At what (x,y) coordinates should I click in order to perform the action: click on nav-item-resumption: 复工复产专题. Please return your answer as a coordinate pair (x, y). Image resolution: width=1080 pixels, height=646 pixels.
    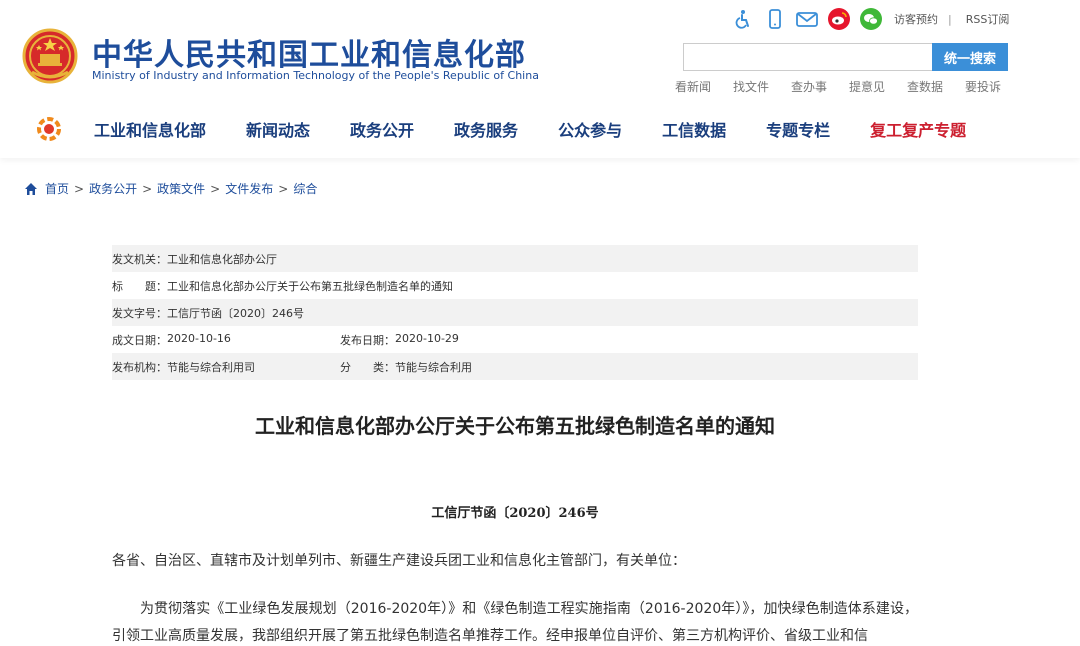
    Looking at the image, I should click on (918, 129).